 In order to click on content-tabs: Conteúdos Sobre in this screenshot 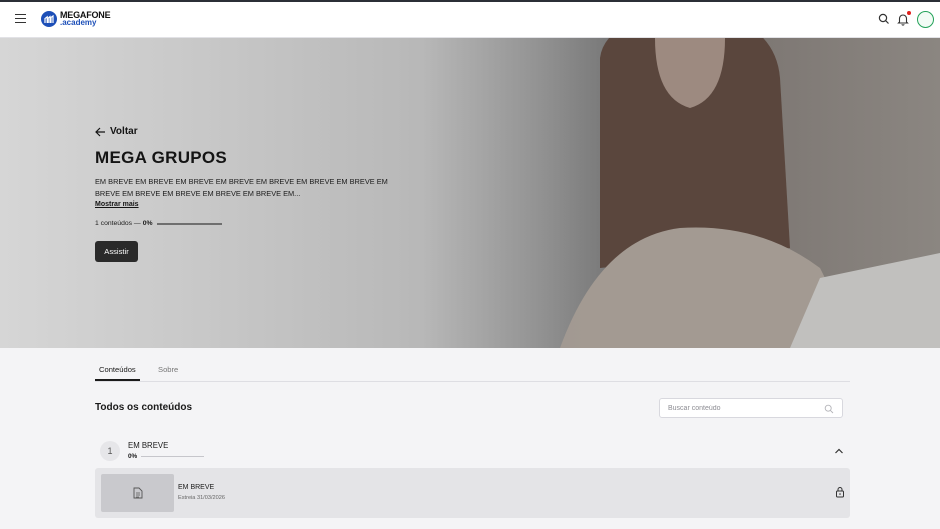, I will do `click(472, 370)`.